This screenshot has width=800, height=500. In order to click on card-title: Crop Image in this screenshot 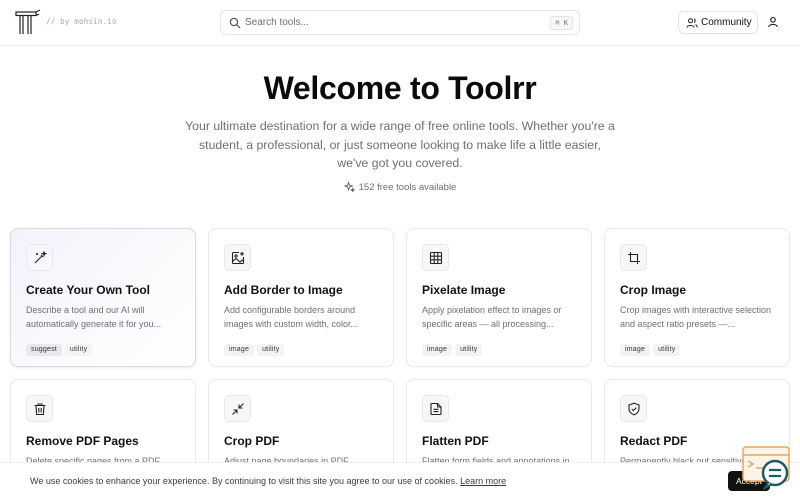, I will do `click(653, 290)`.